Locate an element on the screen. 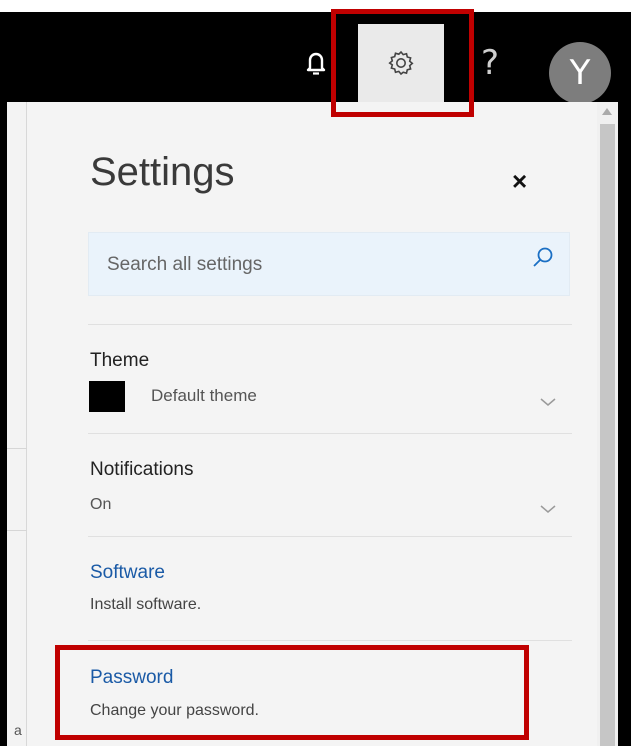 The width and height of the screenshot is (631, 746). search-icon is located at coordinates (543, 259).